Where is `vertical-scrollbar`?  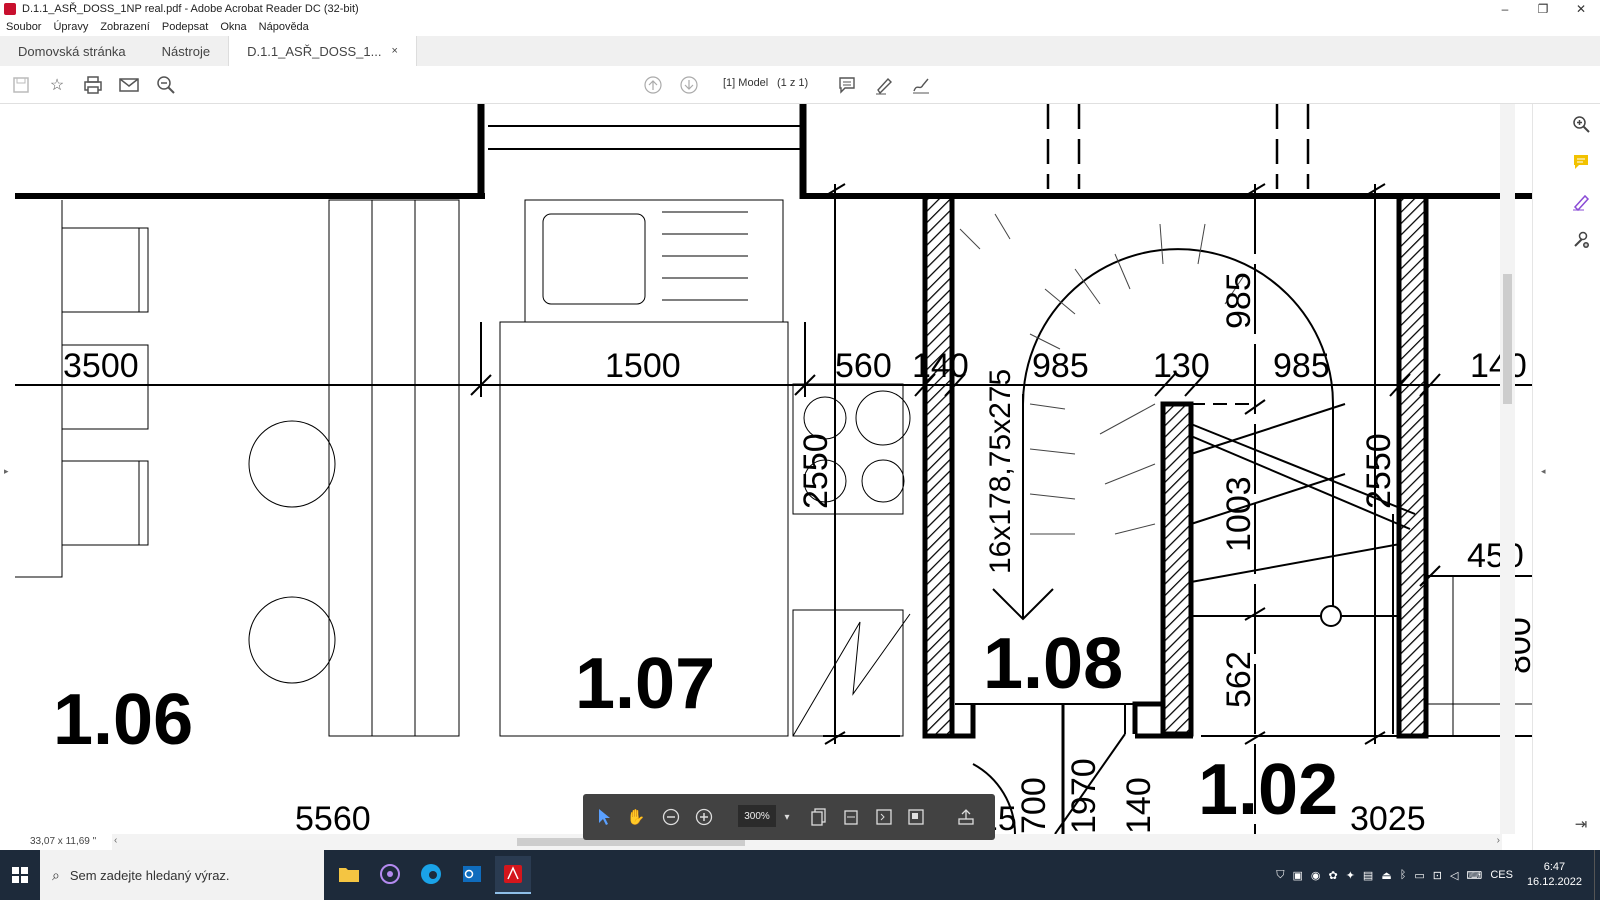
vertical-scrollbar is located at coordinates (1507, 469).